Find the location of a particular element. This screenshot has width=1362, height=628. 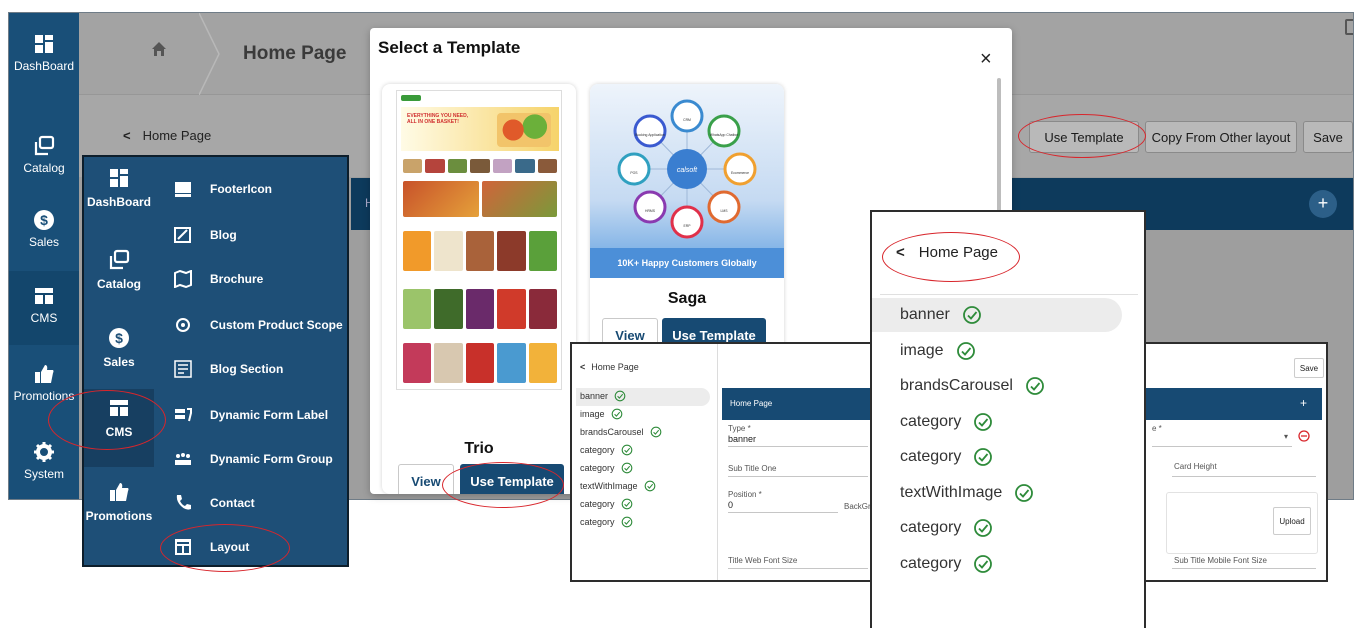

blog-section-icon is located at coordinates (183, 369).